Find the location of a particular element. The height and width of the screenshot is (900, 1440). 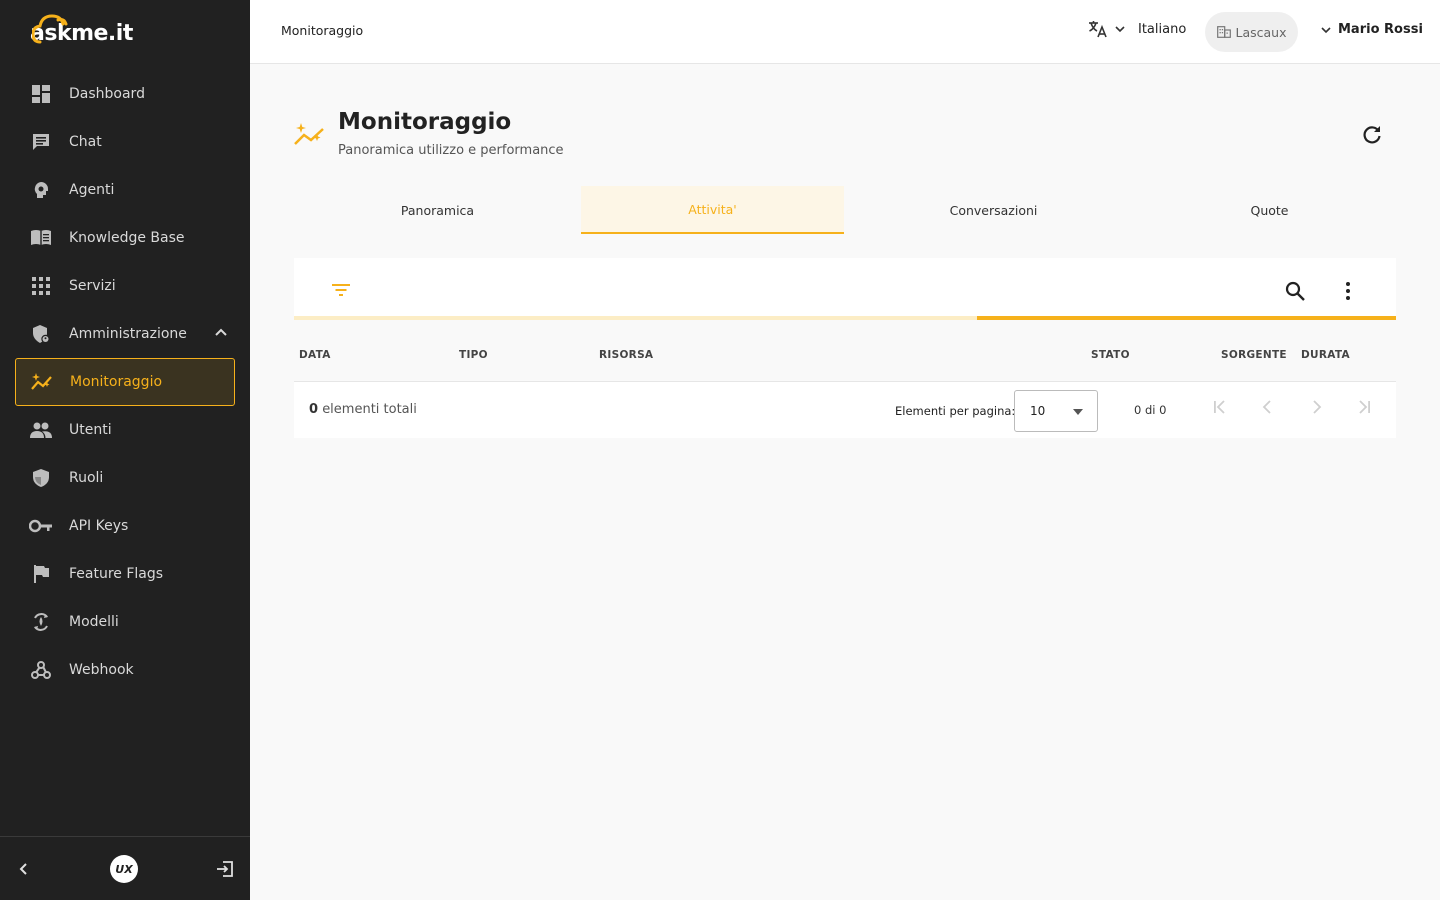

sidebar-item-label: Agenti is located at coordinates (92, 190).